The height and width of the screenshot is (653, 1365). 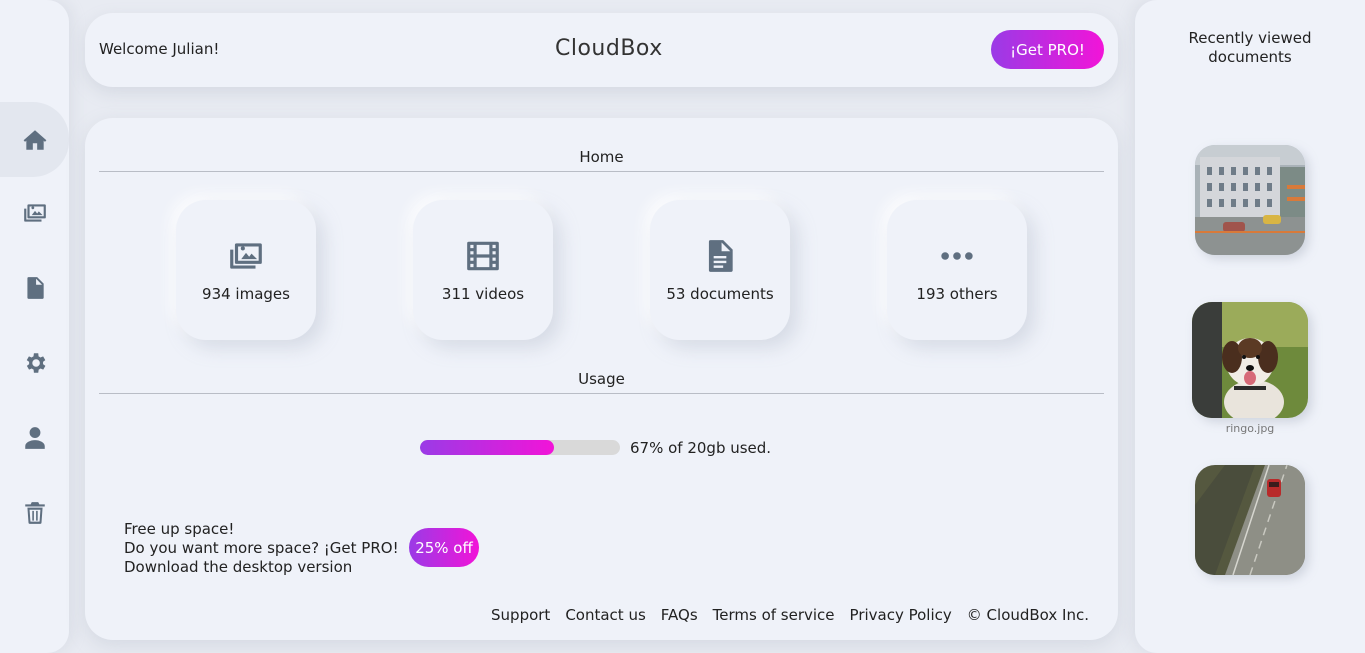 I want to click on others-tile: 193 others, so click(x=957, y=270).